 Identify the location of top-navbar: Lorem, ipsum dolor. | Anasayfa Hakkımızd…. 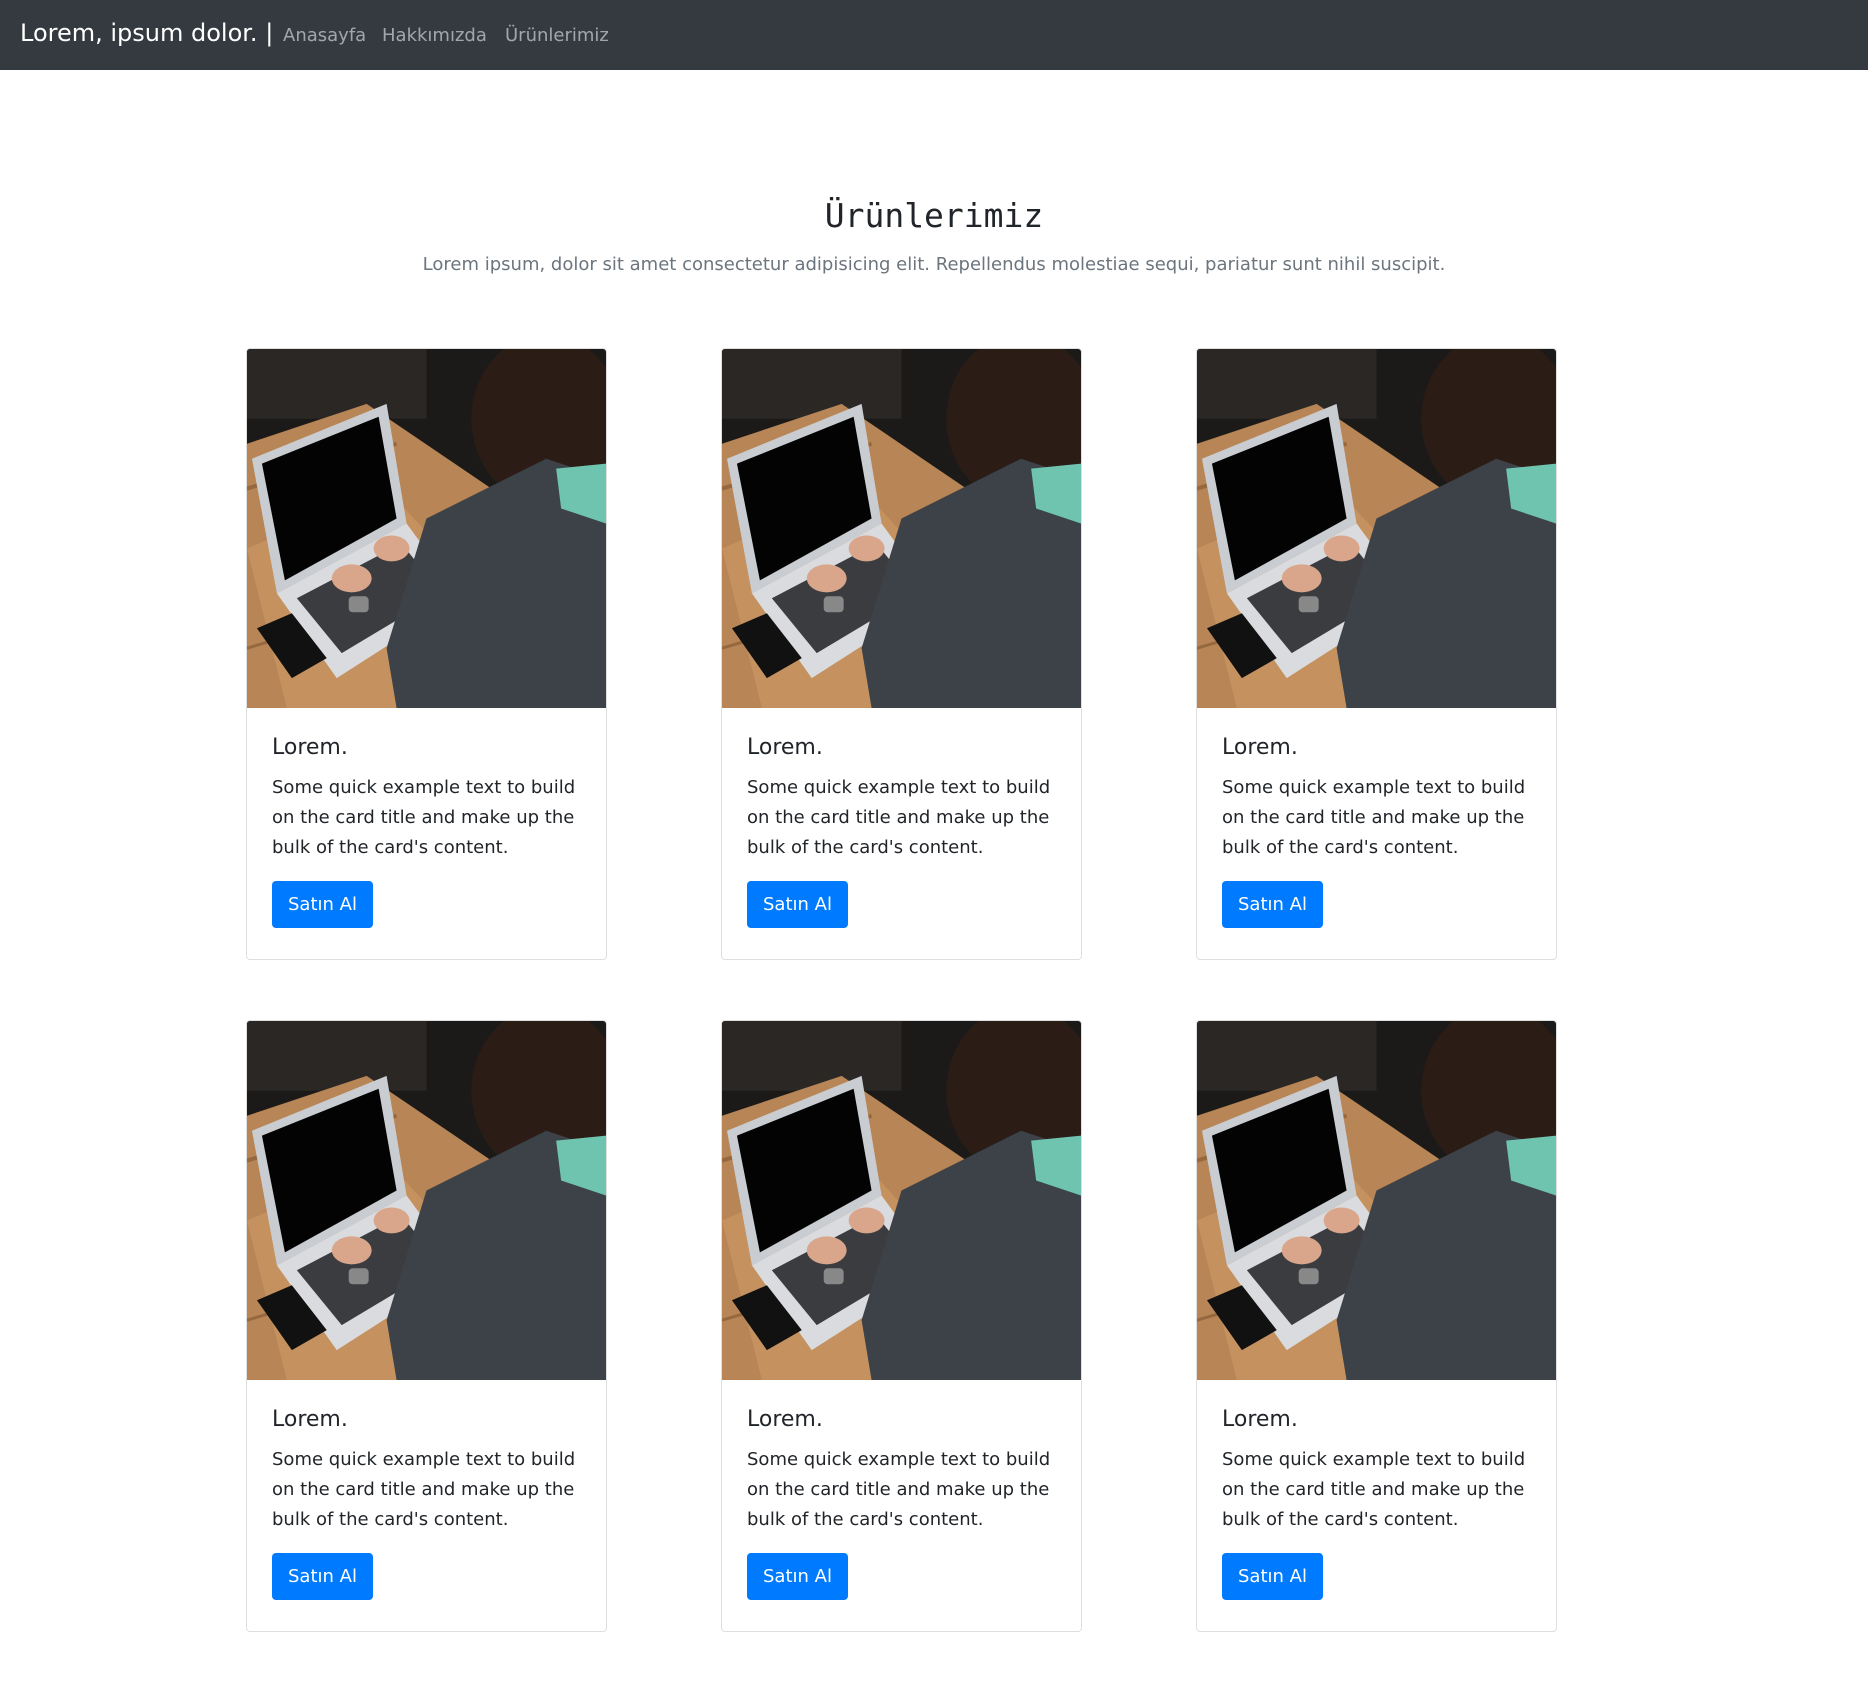
(934, 35).